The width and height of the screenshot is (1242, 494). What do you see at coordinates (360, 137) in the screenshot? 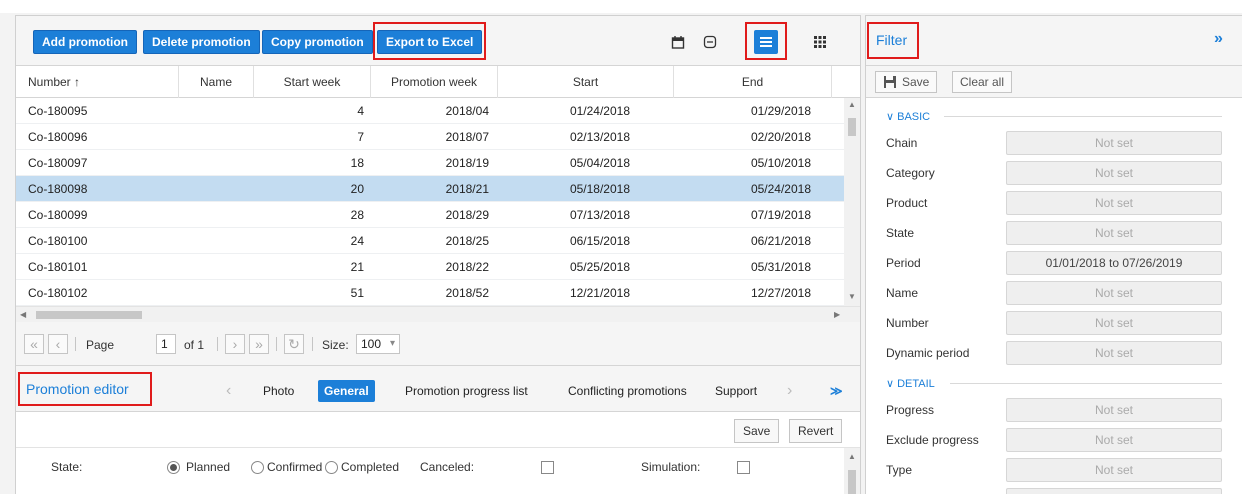
I see `cell-start-week: 7` at bounding box center [360, 137].